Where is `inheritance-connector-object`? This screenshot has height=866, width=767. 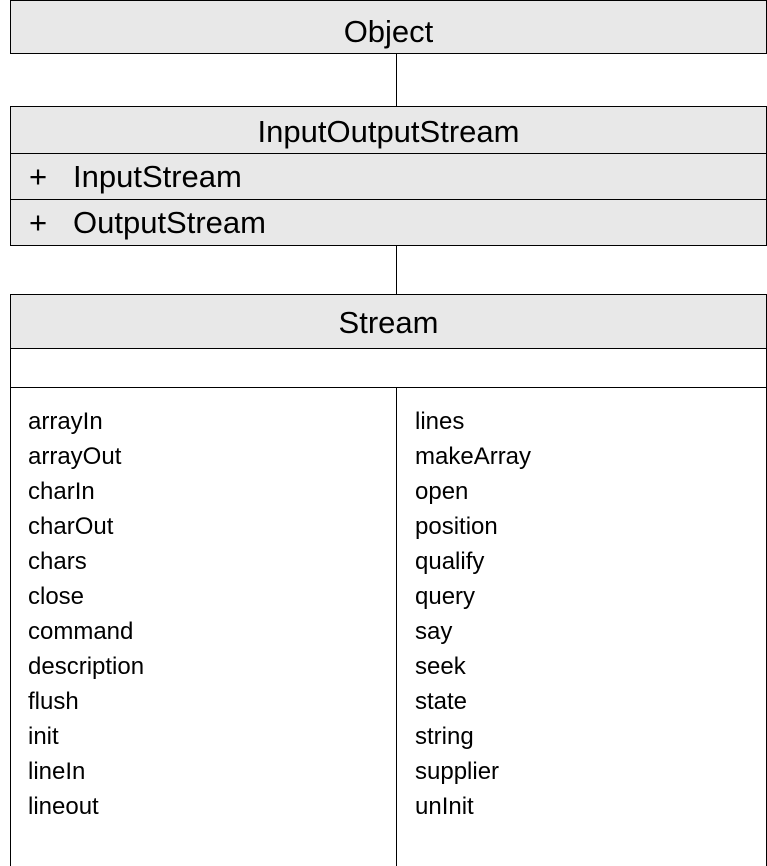 inheritance-connector-object is located at coordinates (396, 80).